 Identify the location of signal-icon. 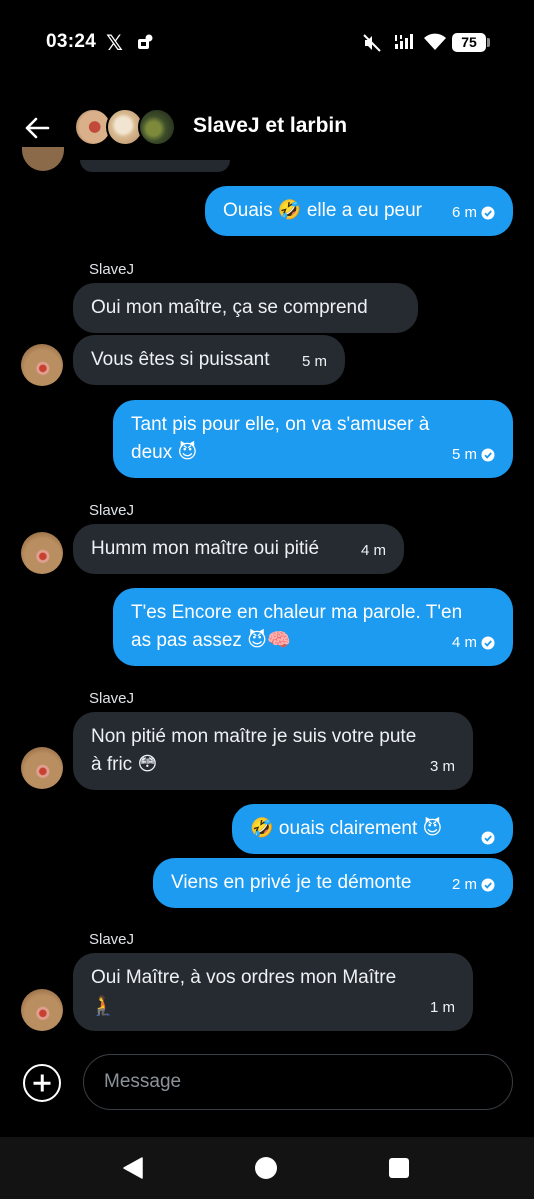
(404, 41).